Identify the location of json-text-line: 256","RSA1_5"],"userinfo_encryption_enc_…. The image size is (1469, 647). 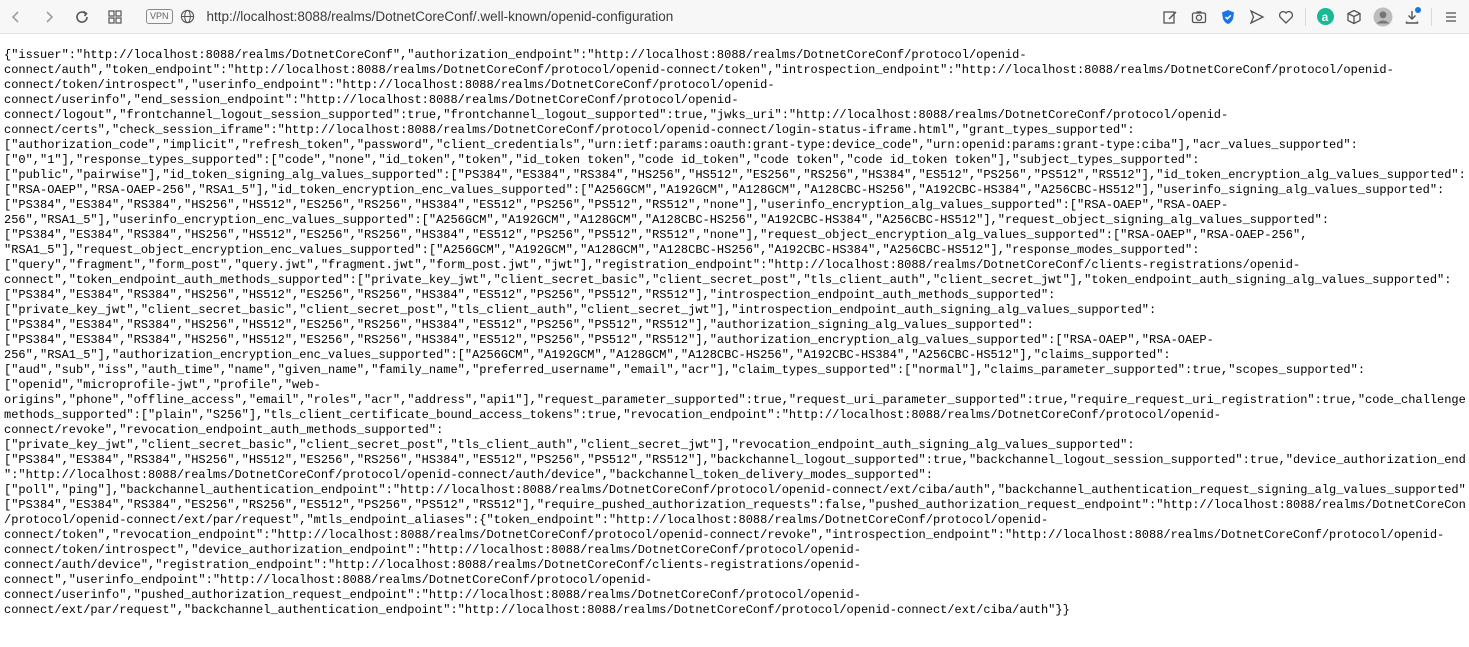
(667, 220).